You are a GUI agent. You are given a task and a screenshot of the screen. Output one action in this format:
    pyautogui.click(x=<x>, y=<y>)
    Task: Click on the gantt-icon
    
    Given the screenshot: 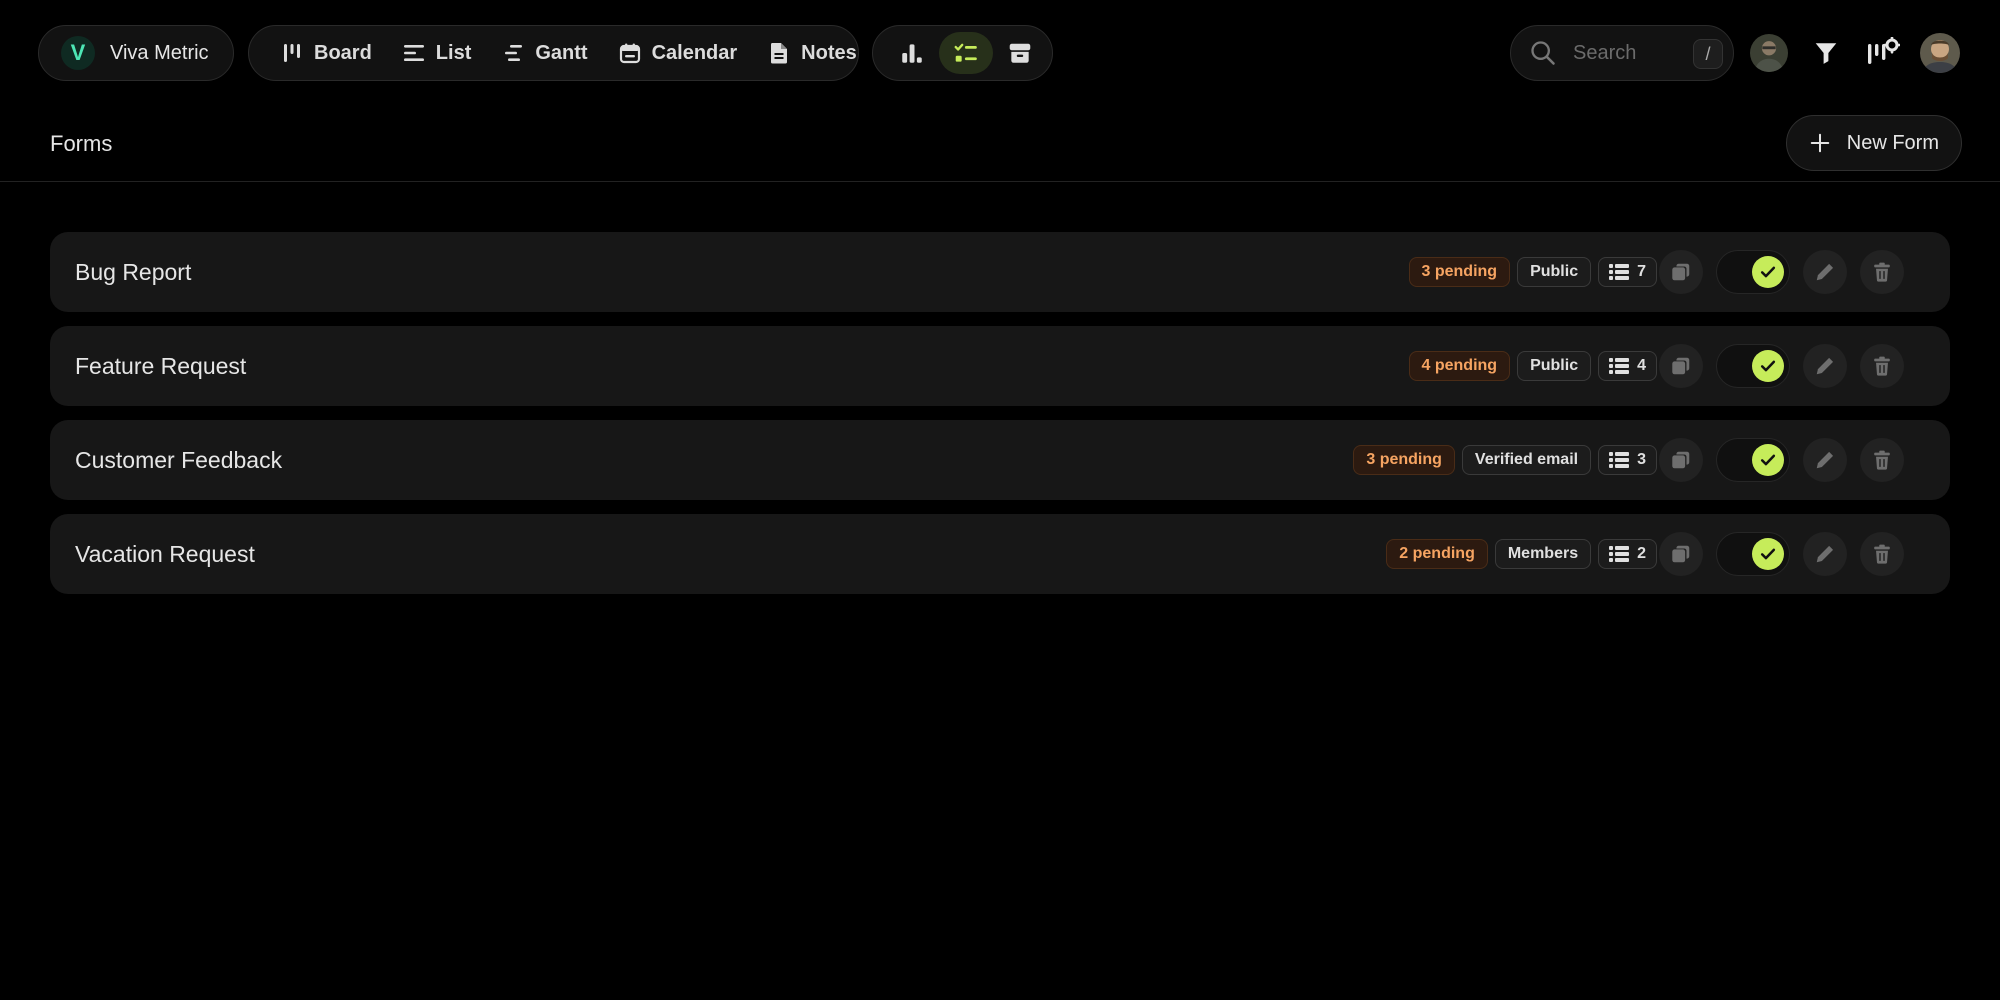 What is the action you would take?
    pyautogui.click(x=514, y=53)
    